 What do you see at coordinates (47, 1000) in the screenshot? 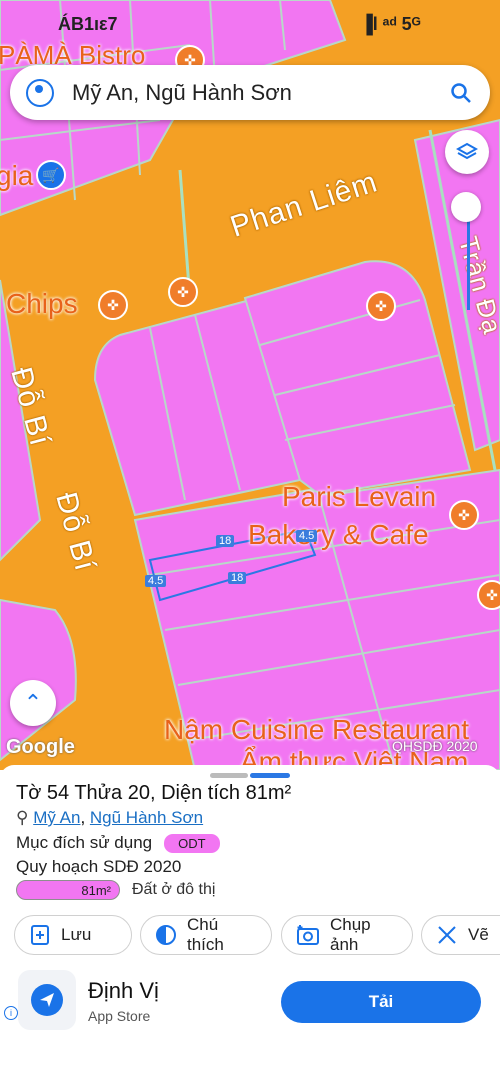
I see `app-icon` at bounding box center [47, 1000].